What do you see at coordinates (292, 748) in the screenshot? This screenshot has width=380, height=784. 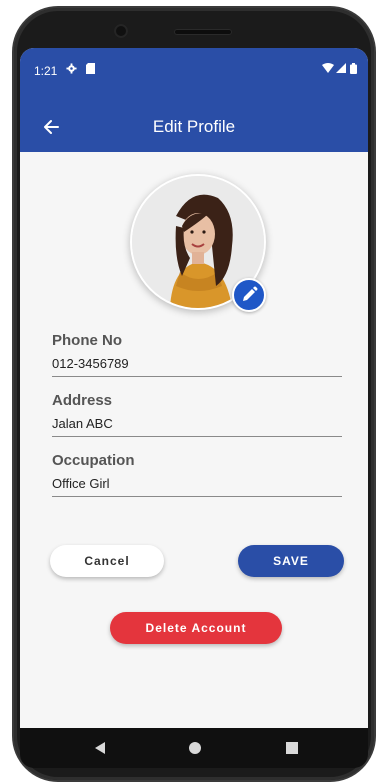 I see `recents-square-icon` at bounding box center [292, 748].